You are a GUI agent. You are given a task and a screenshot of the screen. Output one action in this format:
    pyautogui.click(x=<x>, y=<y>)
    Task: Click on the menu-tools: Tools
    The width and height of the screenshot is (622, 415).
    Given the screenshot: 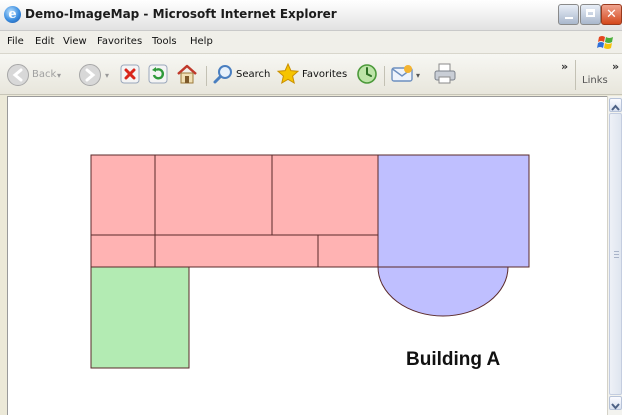 What is the action you would take?
    pyautogui.click(x=164, y=41)
    